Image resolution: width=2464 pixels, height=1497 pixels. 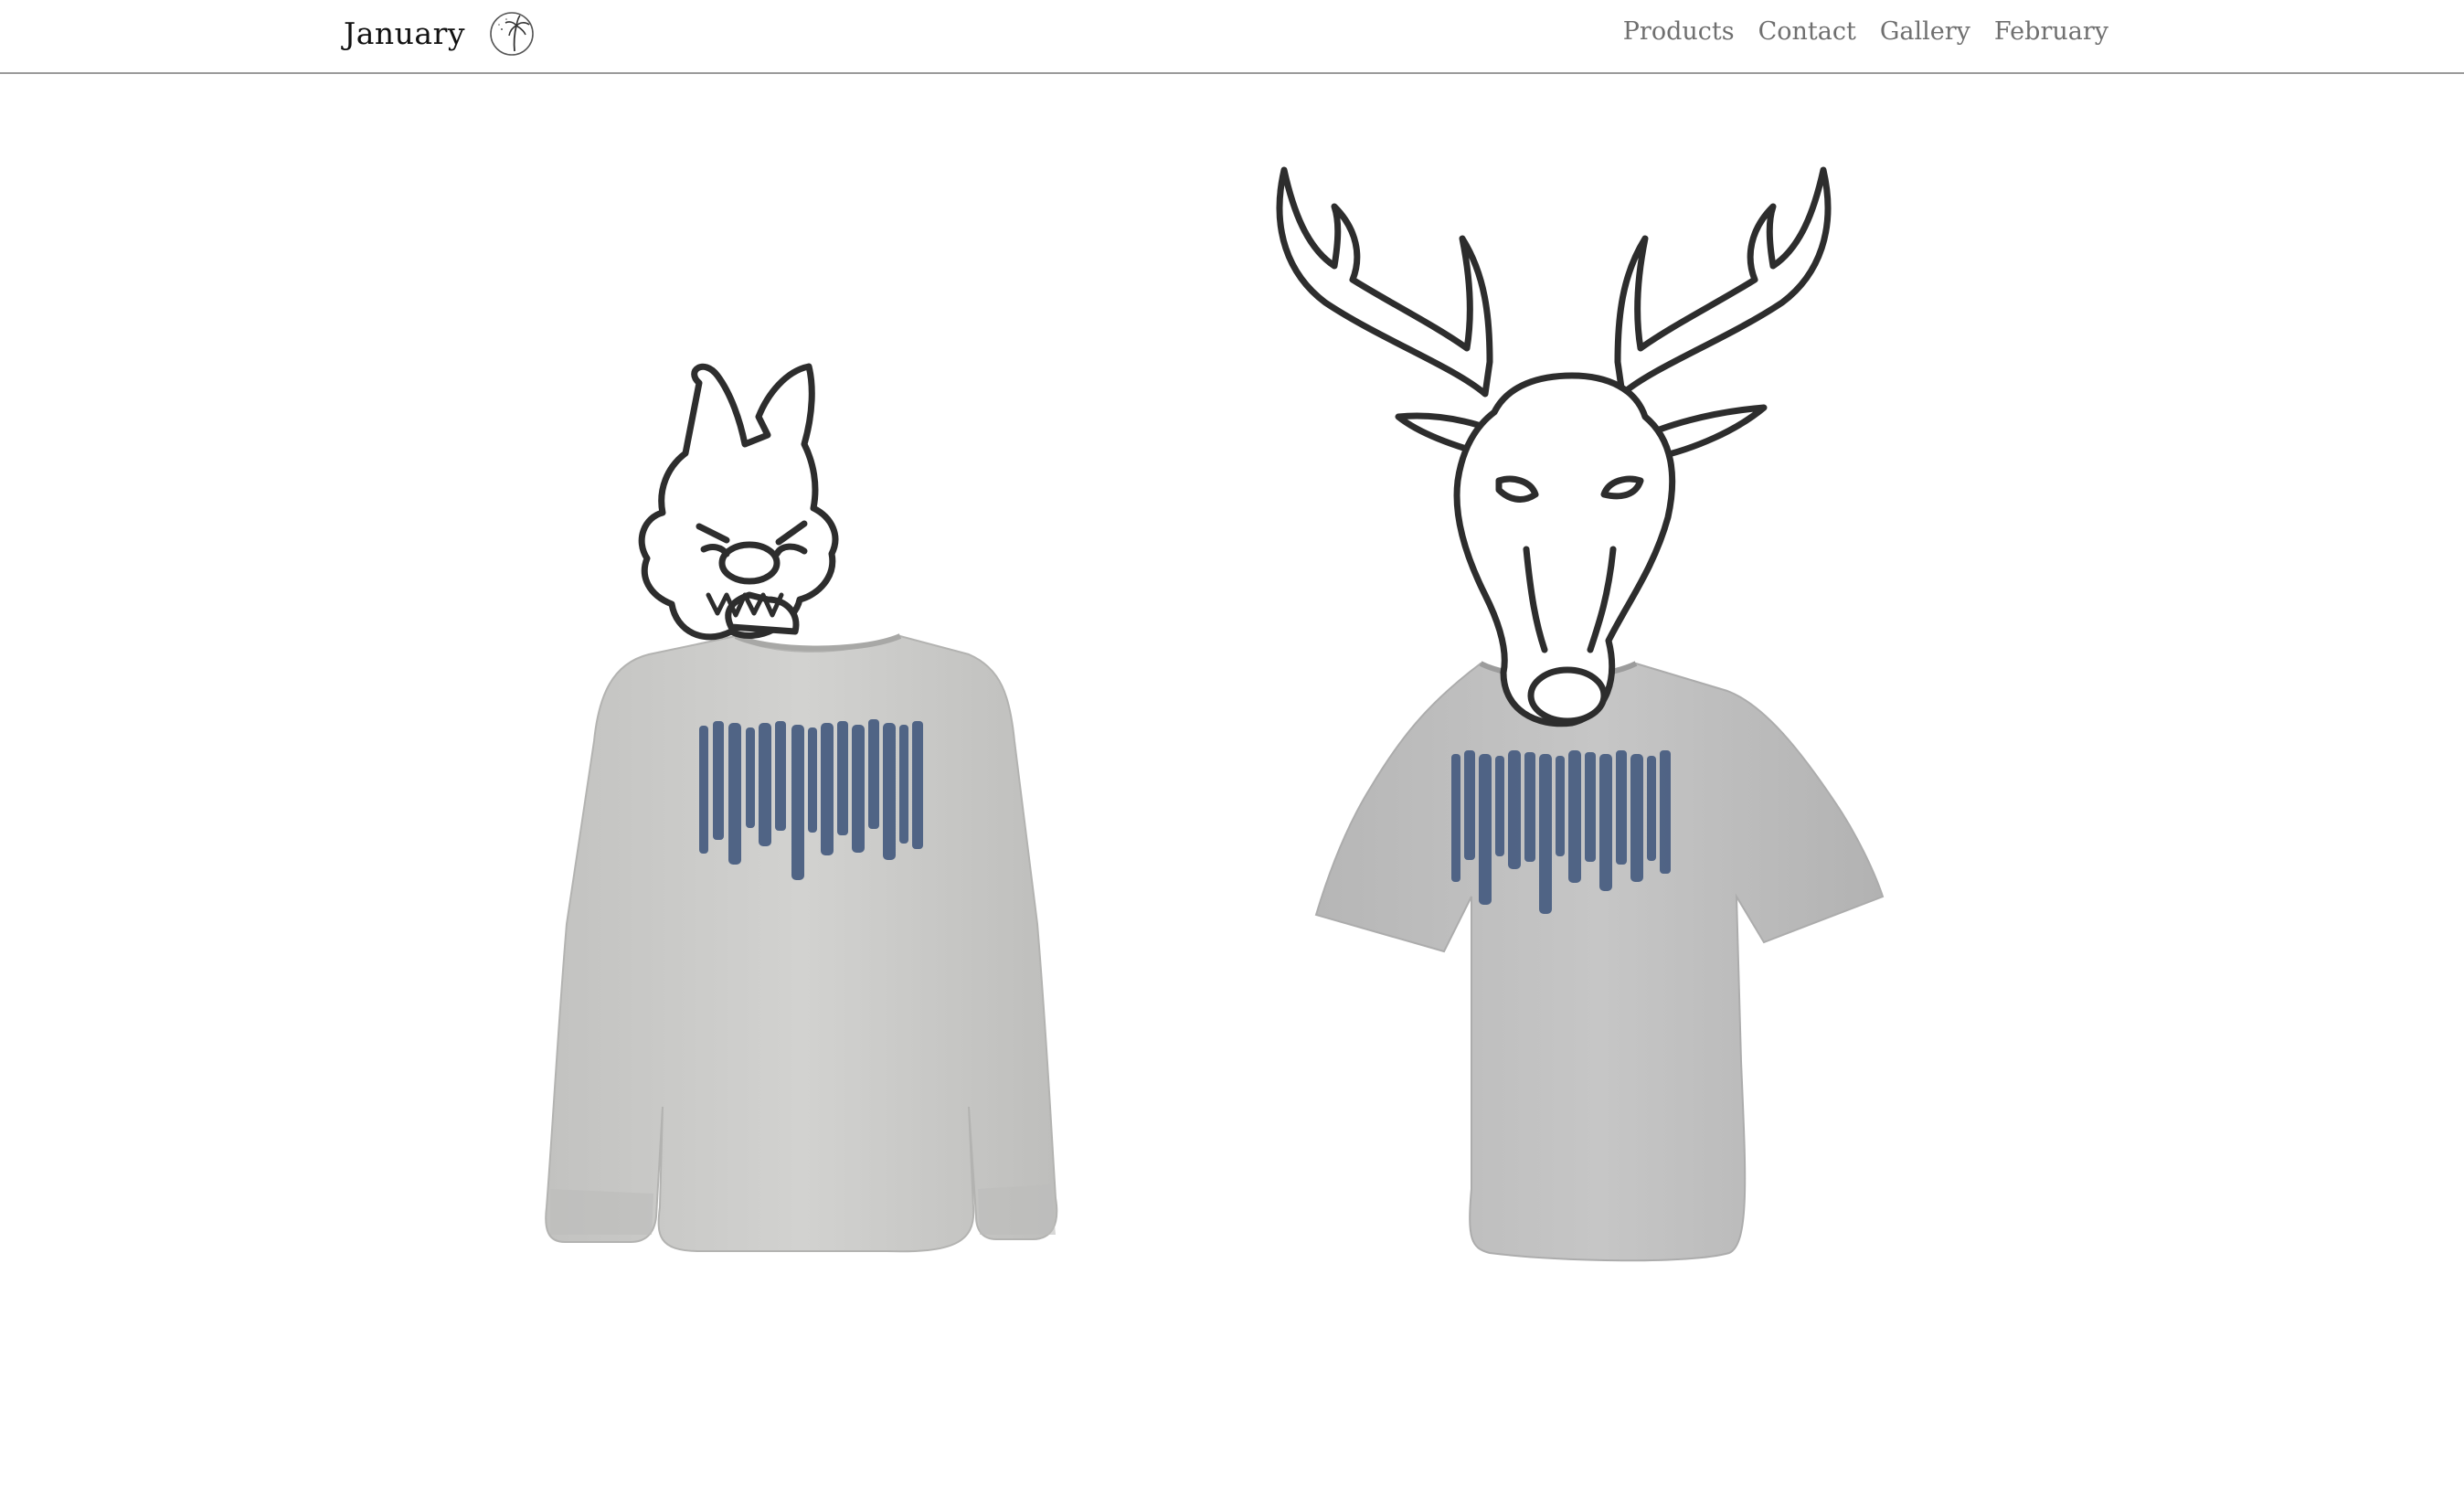 What do you see at coordinates (1679, 32) in the screenshot?
I see `nav-products-link: Products` at bounding box center [1679, 32].